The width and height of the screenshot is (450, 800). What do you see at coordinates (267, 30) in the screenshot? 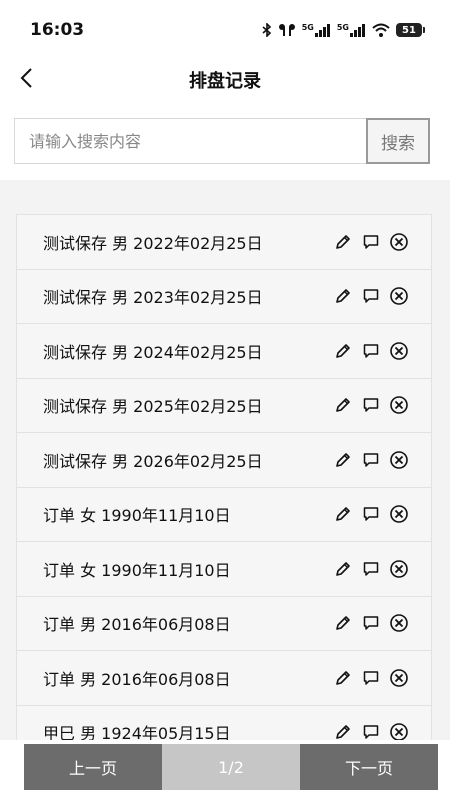
I see `bluetooth-icon` at bounding box center [267, 30].